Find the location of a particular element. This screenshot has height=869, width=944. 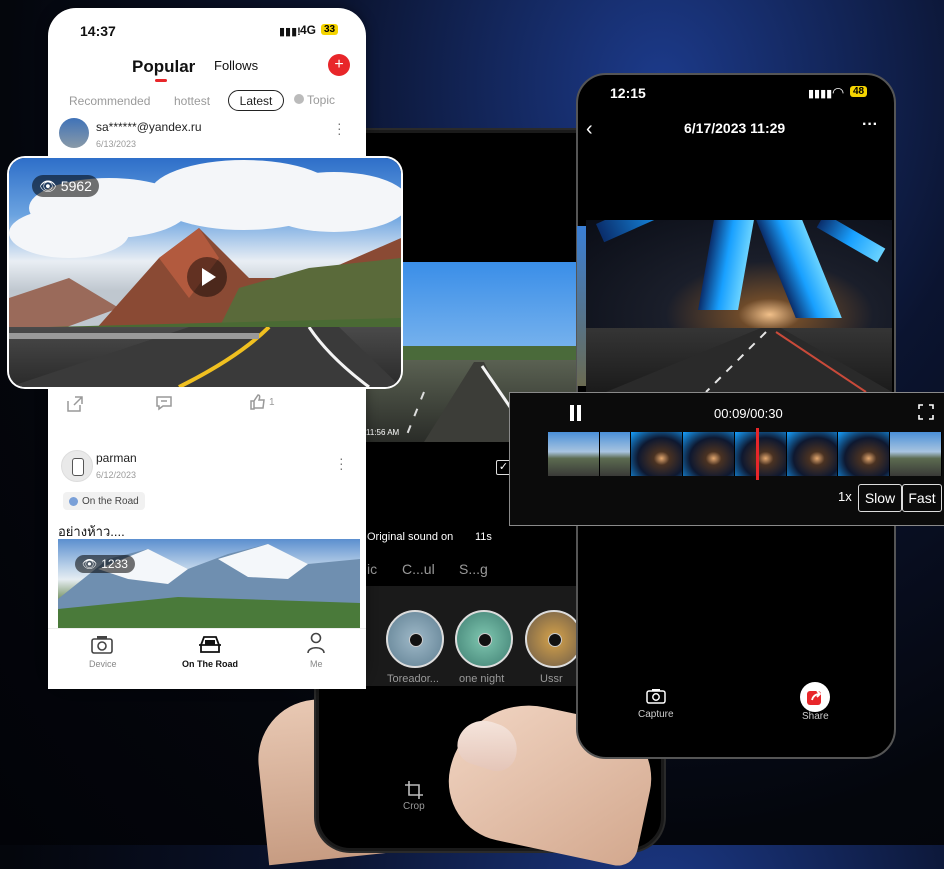

featured-video-card: 👁 5962 is located at coordinates (205, 272).